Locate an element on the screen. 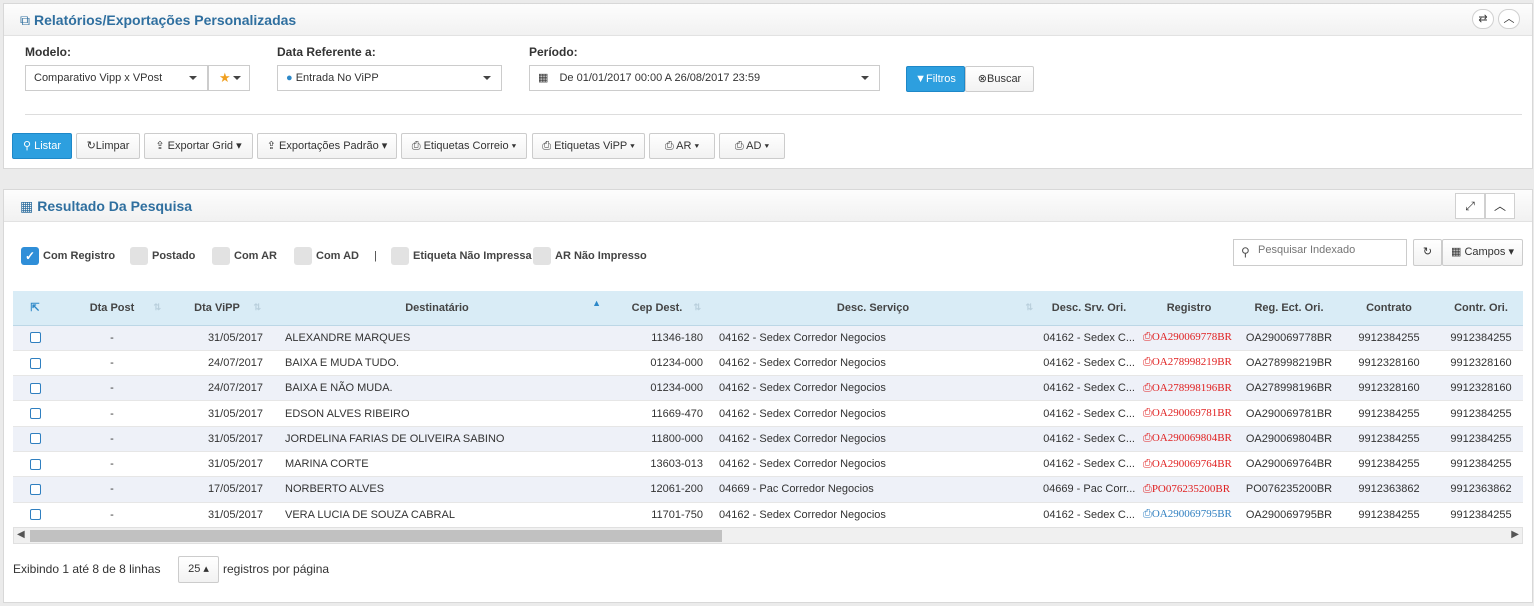  cell-cep-dest: 01234-000 is located at coordinates (657, 363).